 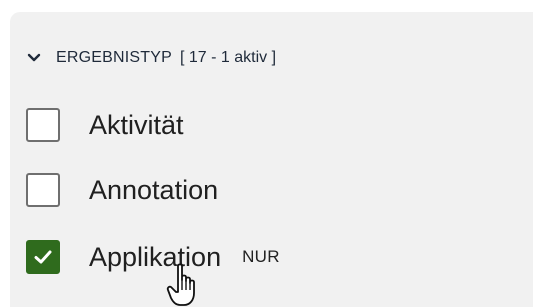 I want to click on option-aktivitaet: Aktivität, so click(x=105, y=125).